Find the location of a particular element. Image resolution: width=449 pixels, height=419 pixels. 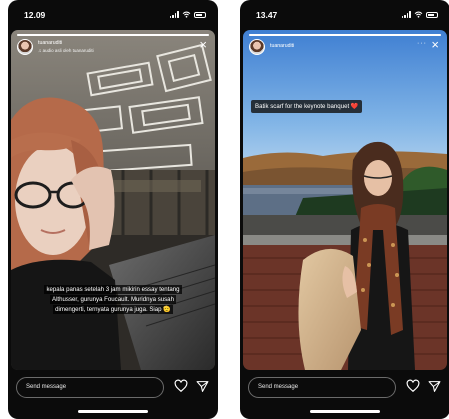

status-bar: 12.09 is located at coordinates (113, 16).